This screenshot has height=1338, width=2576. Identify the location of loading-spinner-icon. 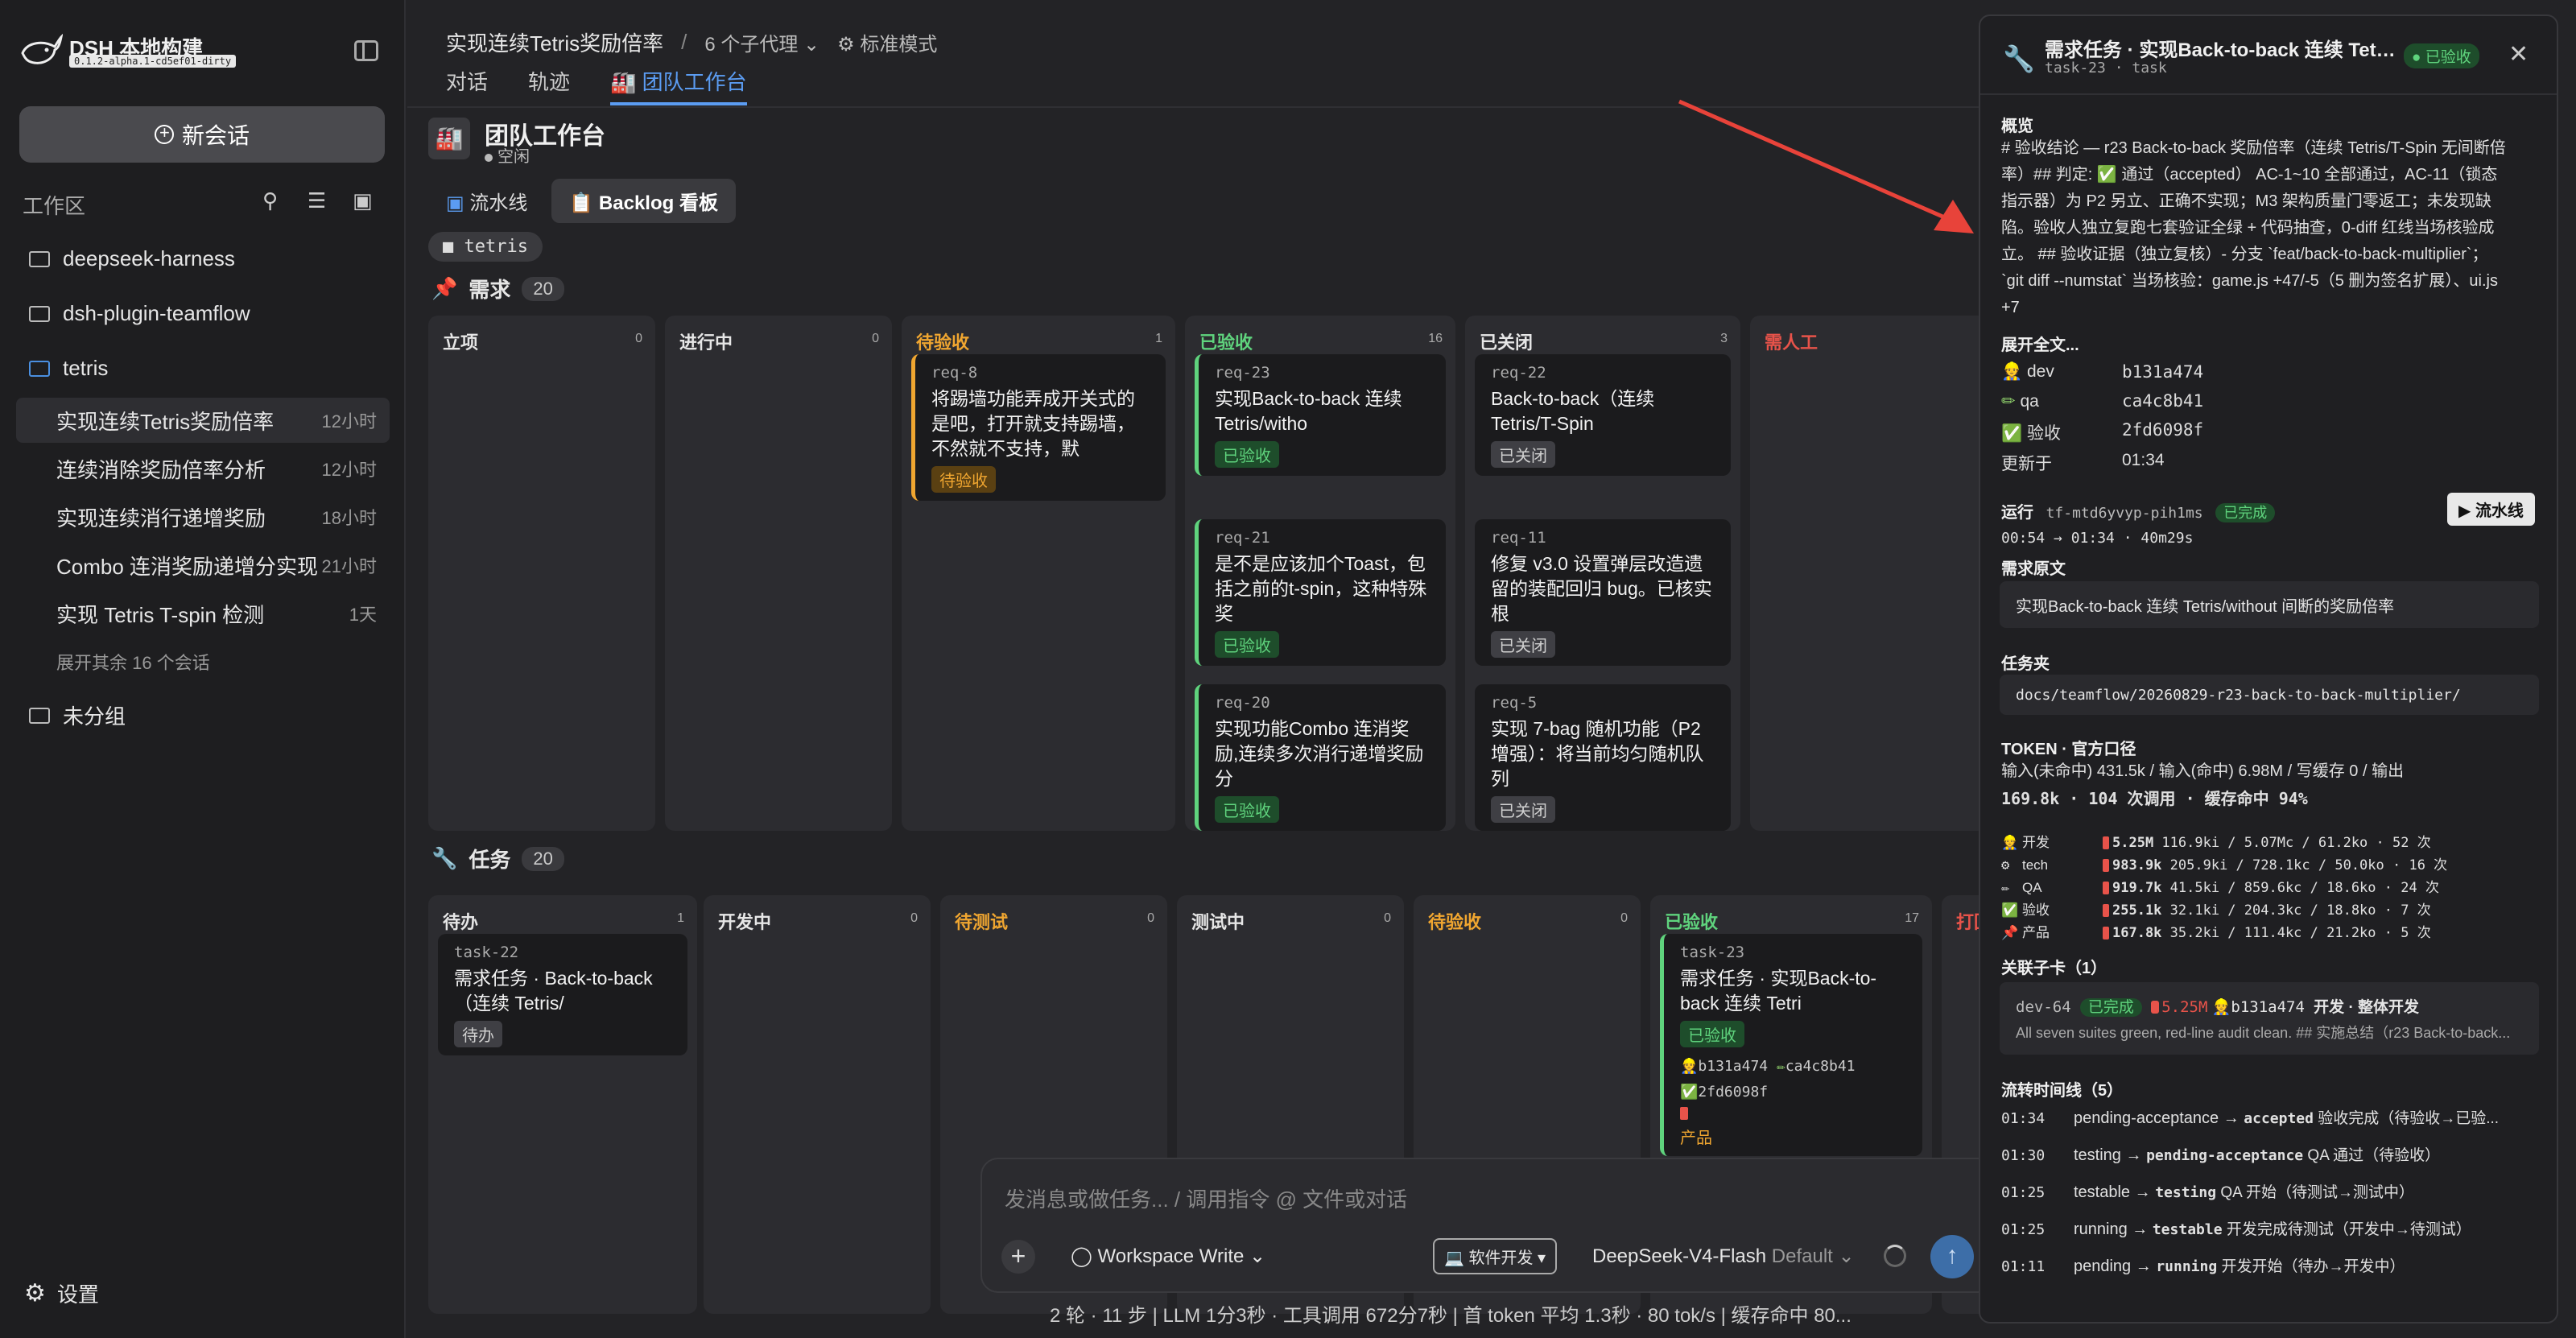
(1895, 1256).